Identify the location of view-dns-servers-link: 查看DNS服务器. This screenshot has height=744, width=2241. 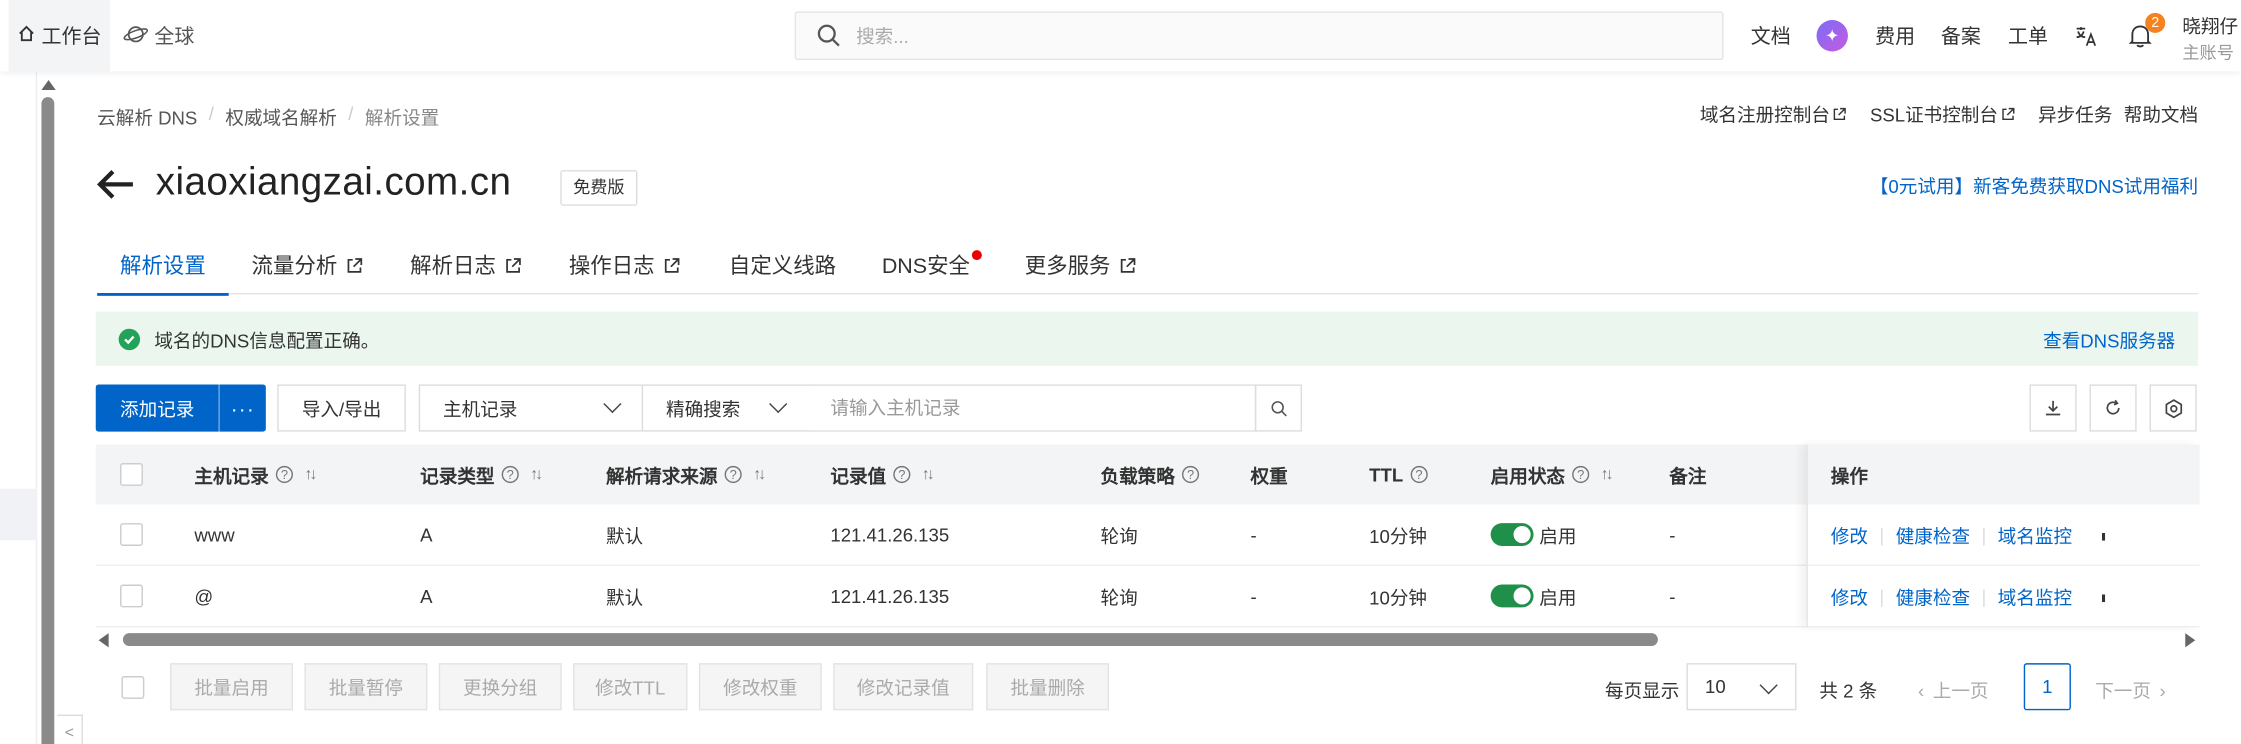
(2109, 338).